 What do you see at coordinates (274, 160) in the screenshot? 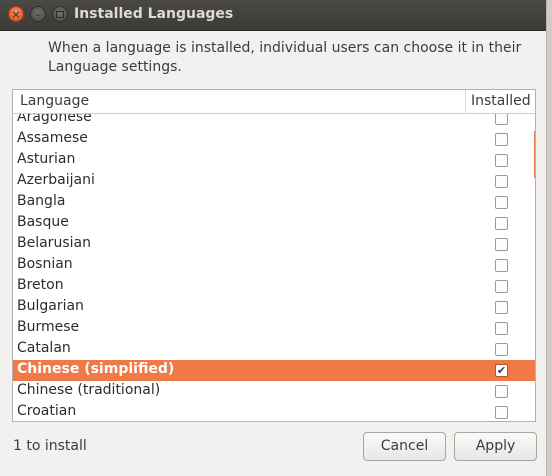
I see `language-row: Asturian` at bounding box center [274, 160].